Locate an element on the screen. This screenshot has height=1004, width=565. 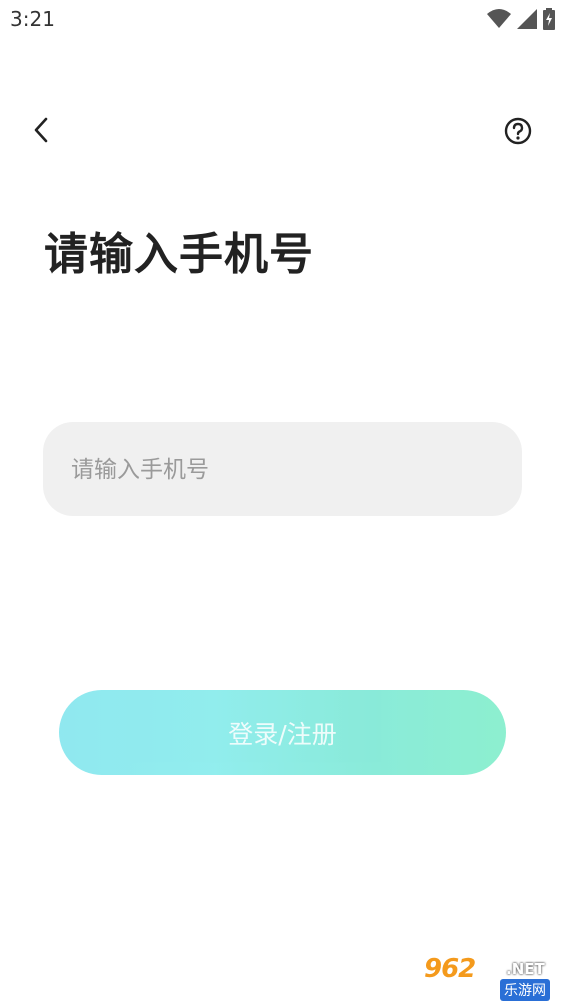
login-register-button: 登录/注册 is located at coordinates (282, 732).